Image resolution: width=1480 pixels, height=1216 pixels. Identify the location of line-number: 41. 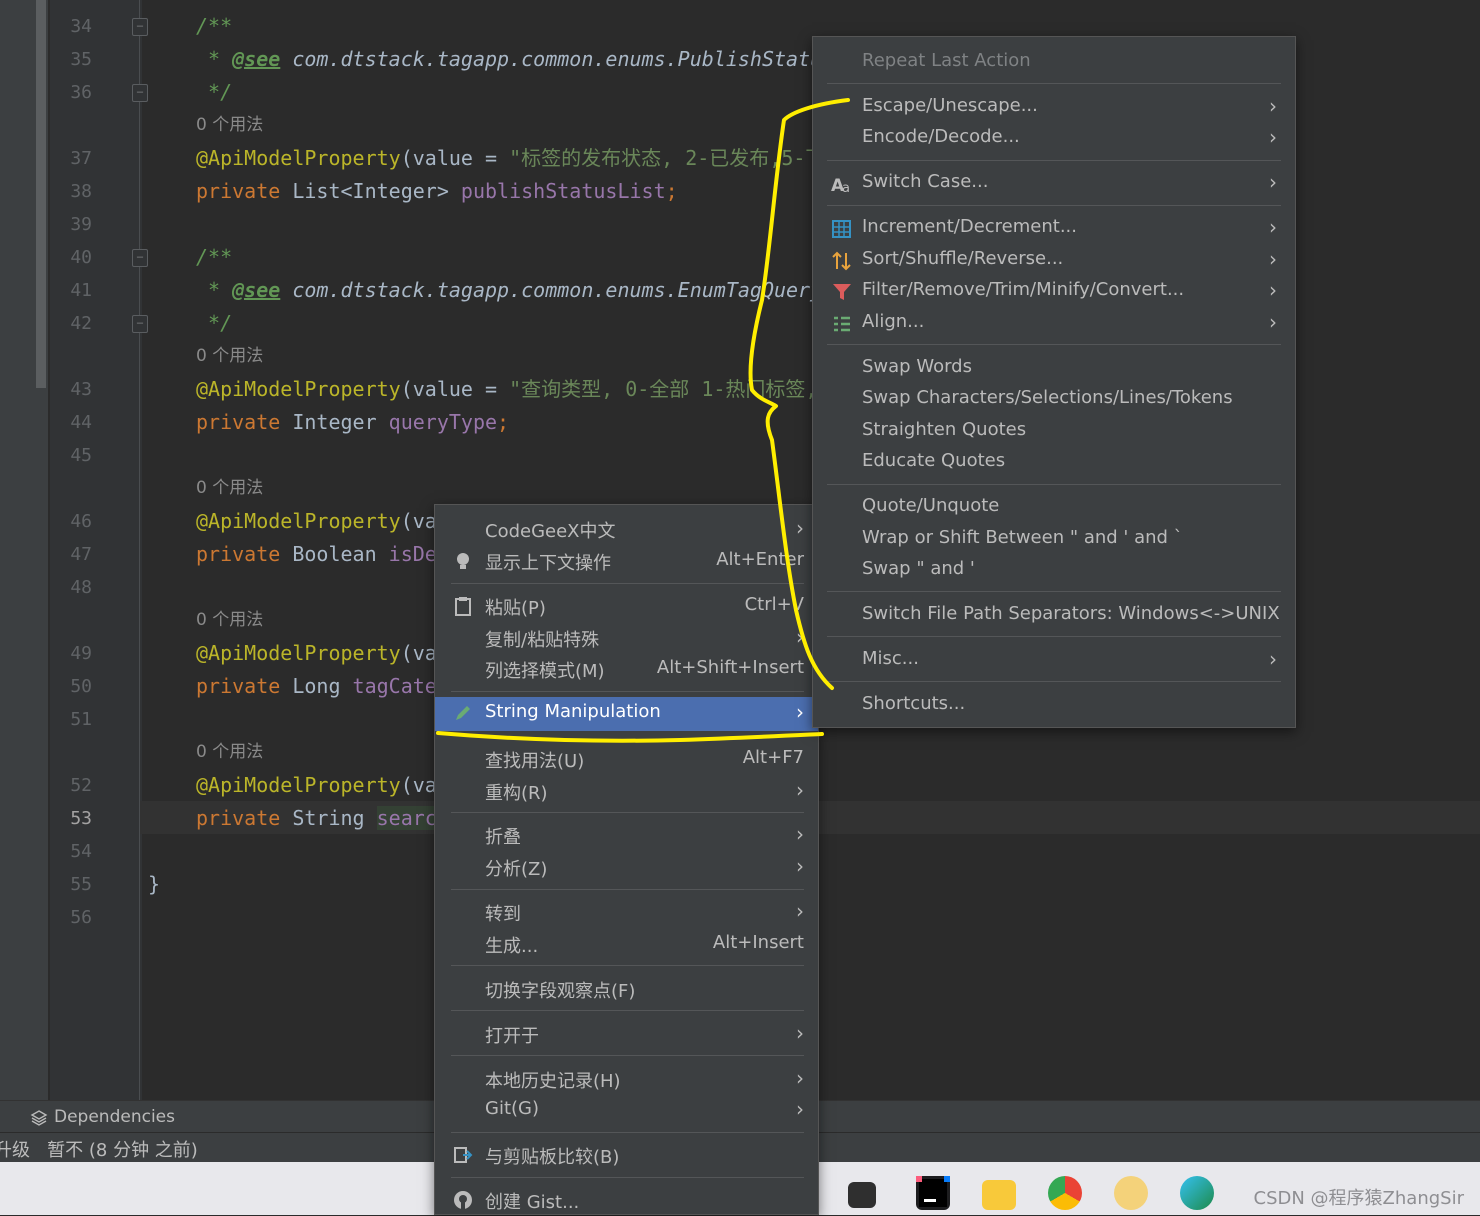
(81, 290).